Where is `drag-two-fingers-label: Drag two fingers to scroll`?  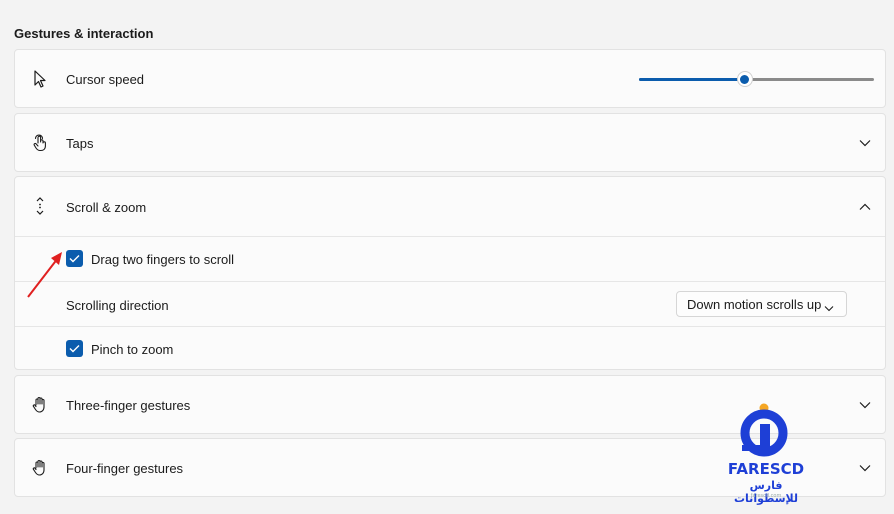 drag-two-fingers-label: Drag two fingers to scroll is located at coordinates (163, 259).